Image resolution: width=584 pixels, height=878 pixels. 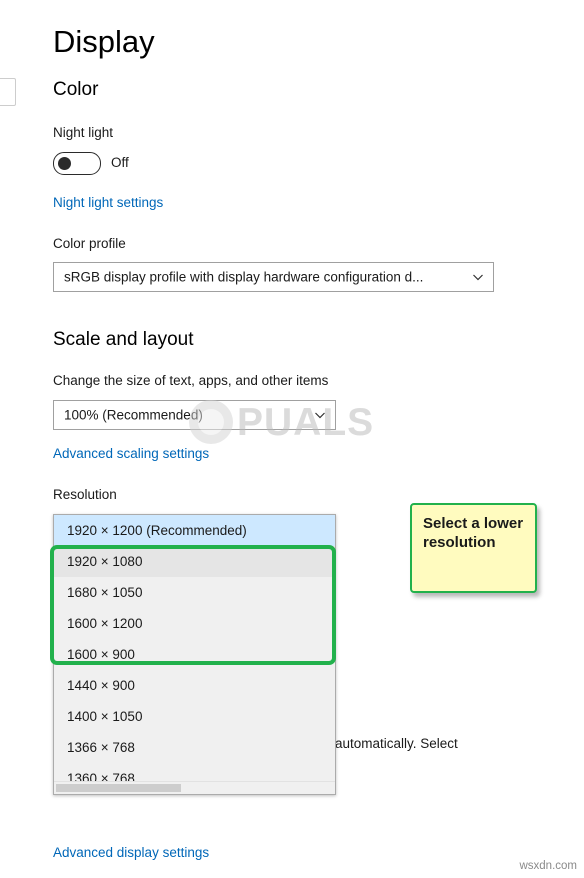 What do you see at coordinates (194, 592) in the screenshot?
I see `dropdown-option: 1680 × 1050` at bounding box center [194, 592].